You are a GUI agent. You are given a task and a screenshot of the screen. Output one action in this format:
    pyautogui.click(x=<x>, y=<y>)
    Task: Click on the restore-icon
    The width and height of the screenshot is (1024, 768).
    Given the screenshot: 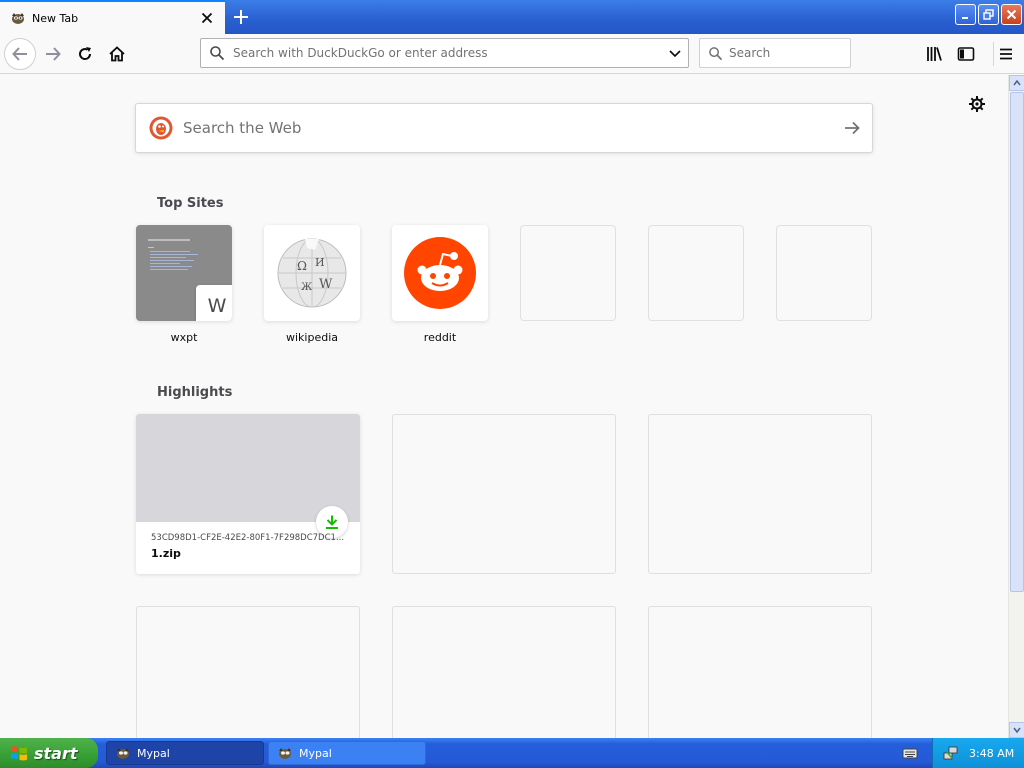 What is the action you would take?
    pyautogui.click(x=988, y=14)
    